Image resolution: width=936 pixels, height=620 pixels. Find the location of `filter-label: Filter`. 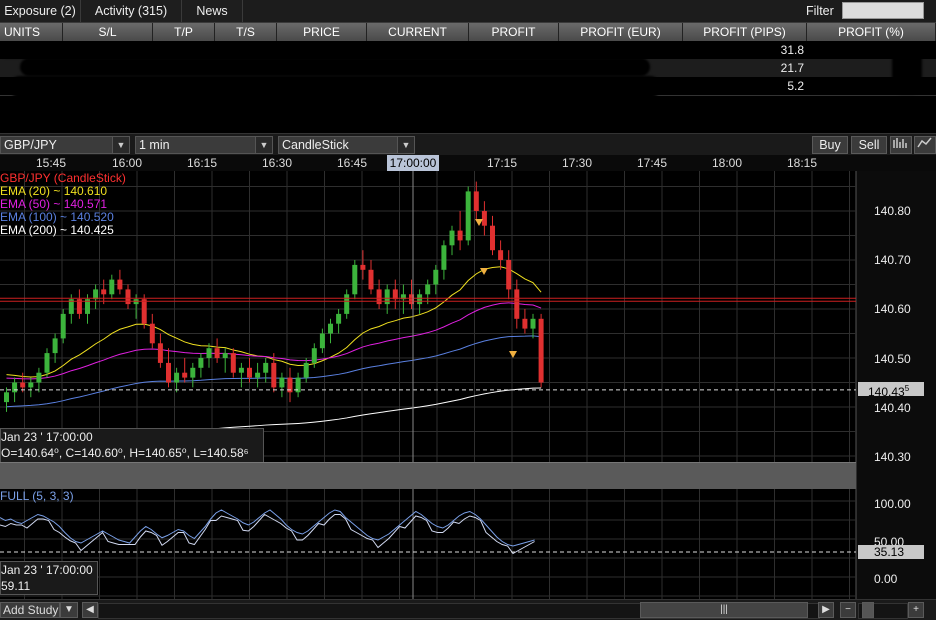

filter-label: Filter is located at coordinates (820, 11).